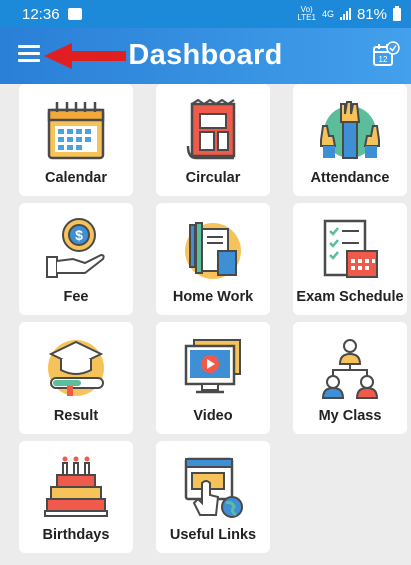 The width and height of the screenshot is (411, 565). What do you see at coordinates (213, 250) in the screenshot?
I see `homework-icon` at bounding box center [213, 250].